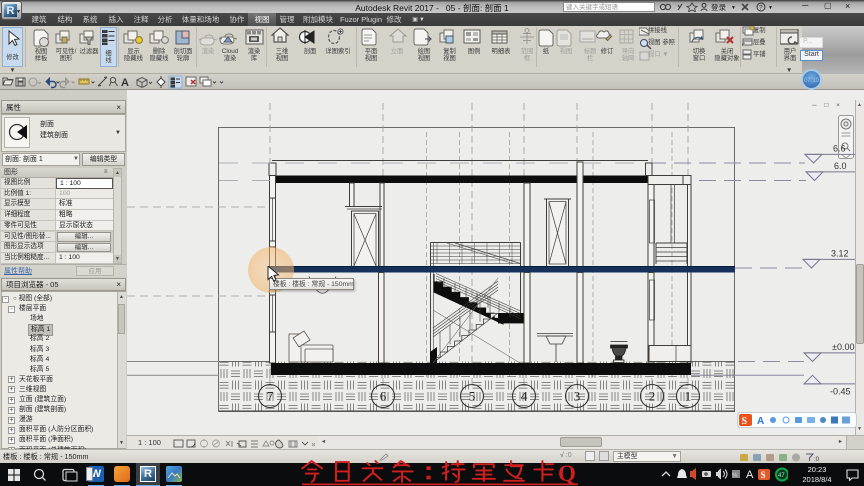 Image resolution: width=864 pixels, height=486 pixels. What do you see at coordinates (840, 166) in the screenshot?
I see `svg-text: 6.0` at bounding box center [840, 166].